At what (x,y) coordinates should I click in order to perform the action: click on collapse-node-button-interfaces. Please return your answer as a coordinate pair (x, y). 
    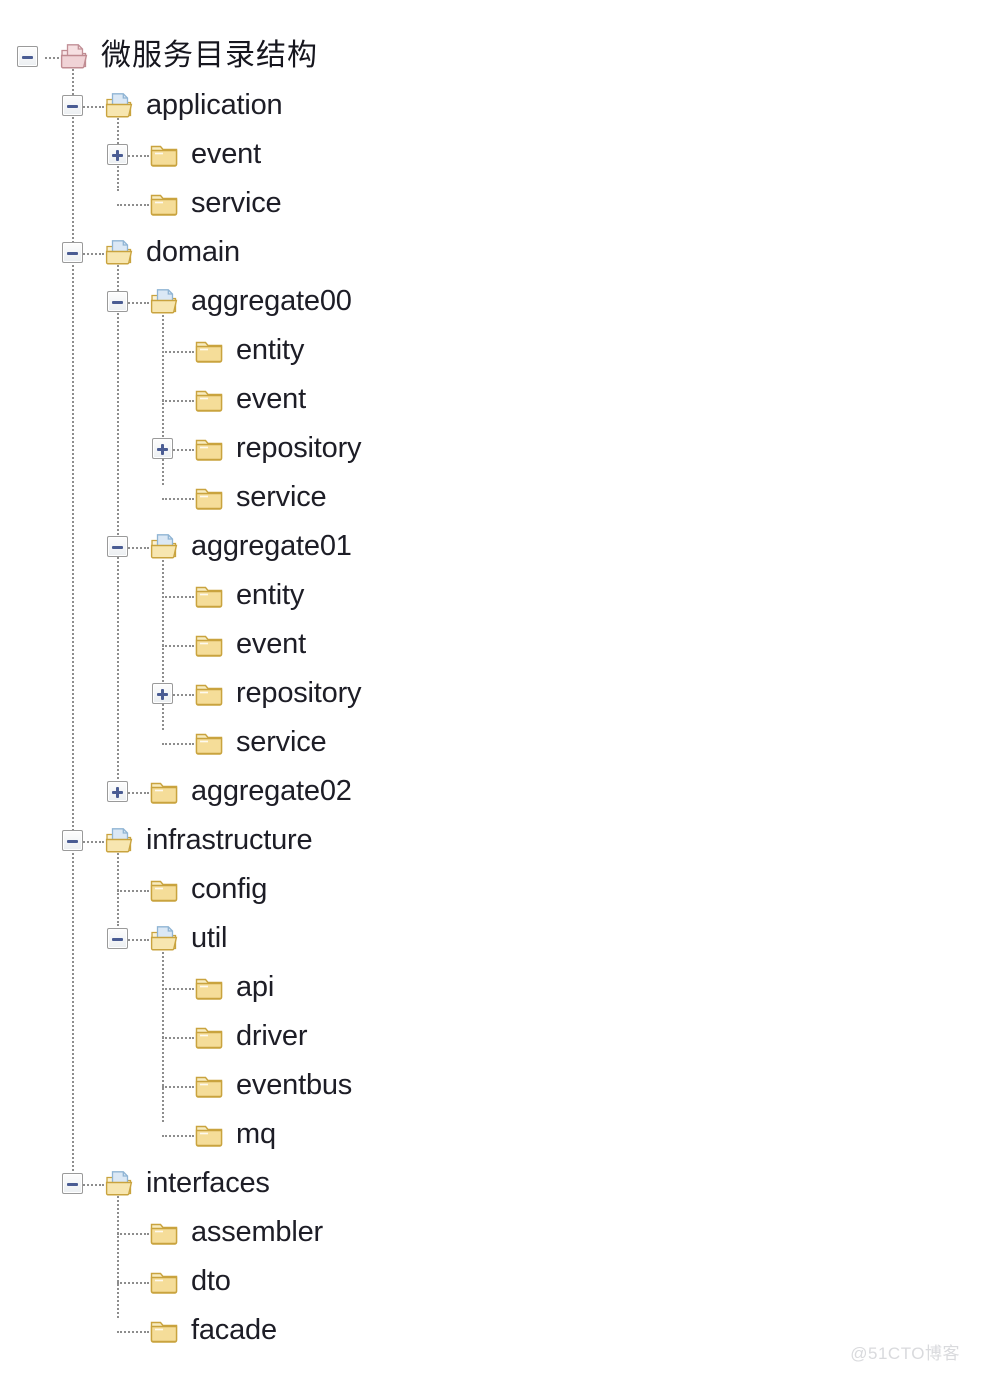
    Looking at the image, I should click on (72, 1183).